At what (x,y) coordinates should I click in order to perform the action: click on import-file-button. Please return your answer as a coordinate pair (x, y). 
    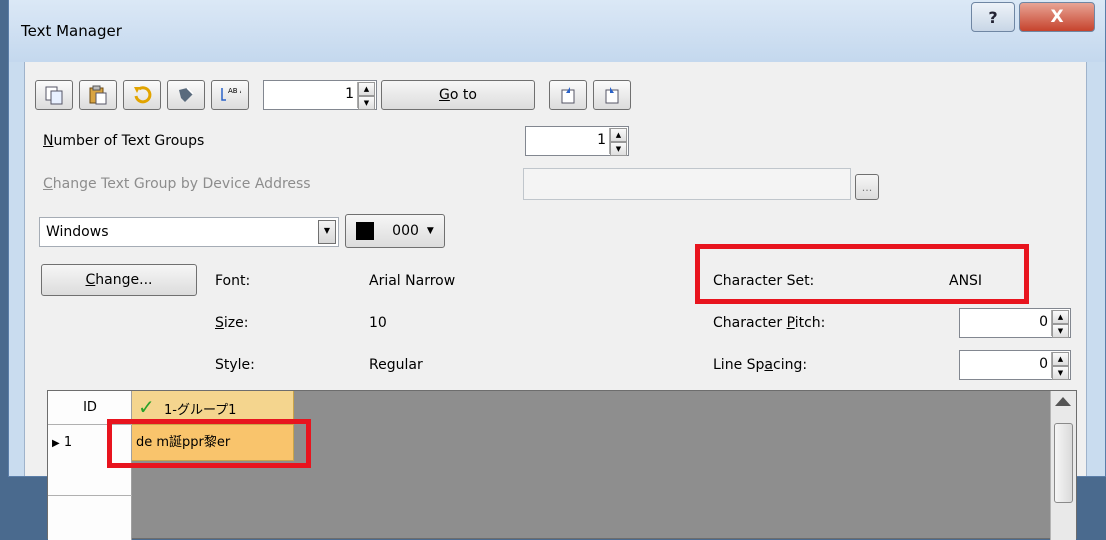
    Looking at the image, I should click on (612, 95).